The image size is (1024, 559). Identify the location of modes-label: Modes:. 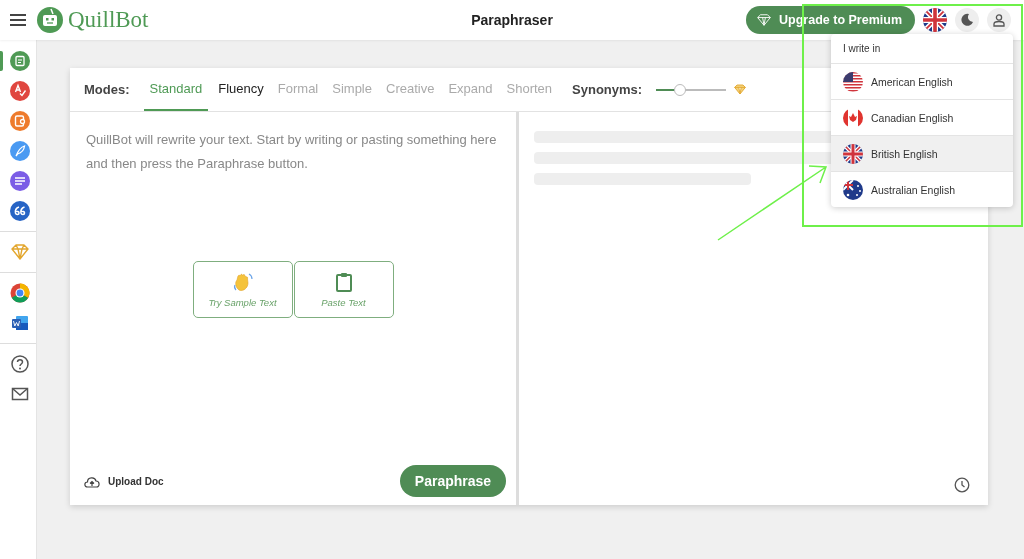
(107, 89).